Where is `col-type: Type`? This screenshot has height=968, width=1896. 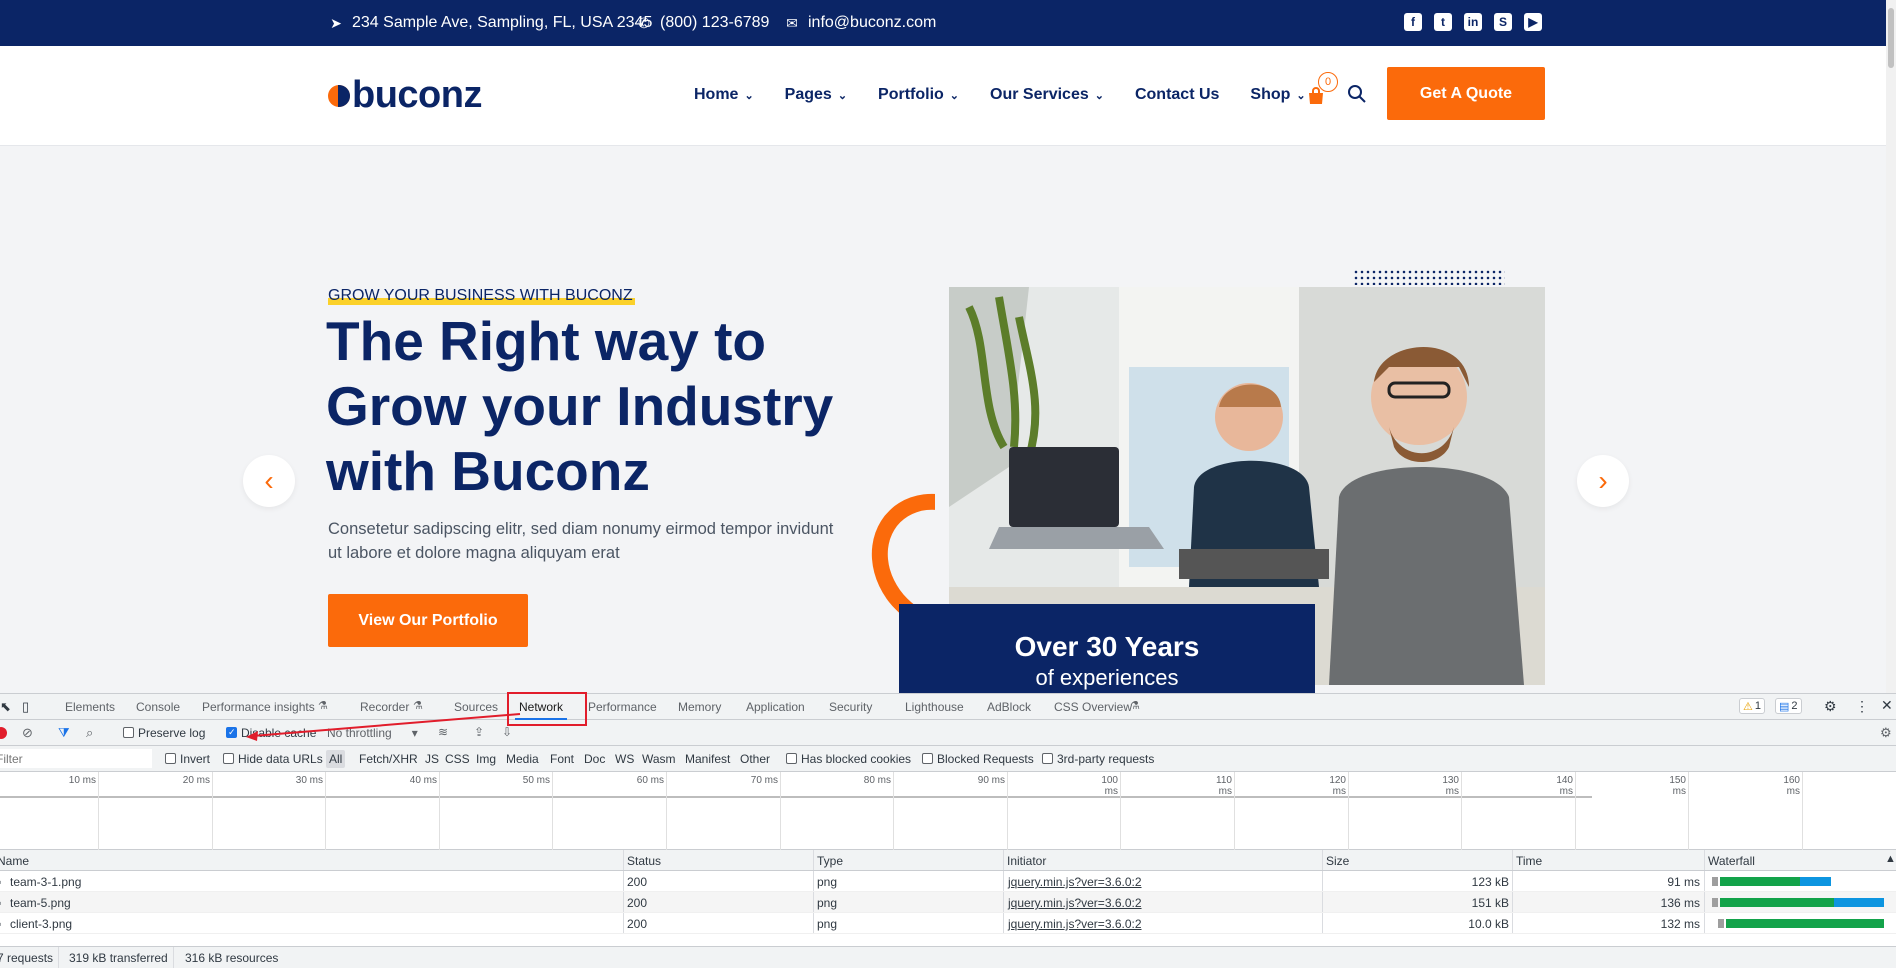
col-type: Type is located at coordinates (830, 861).